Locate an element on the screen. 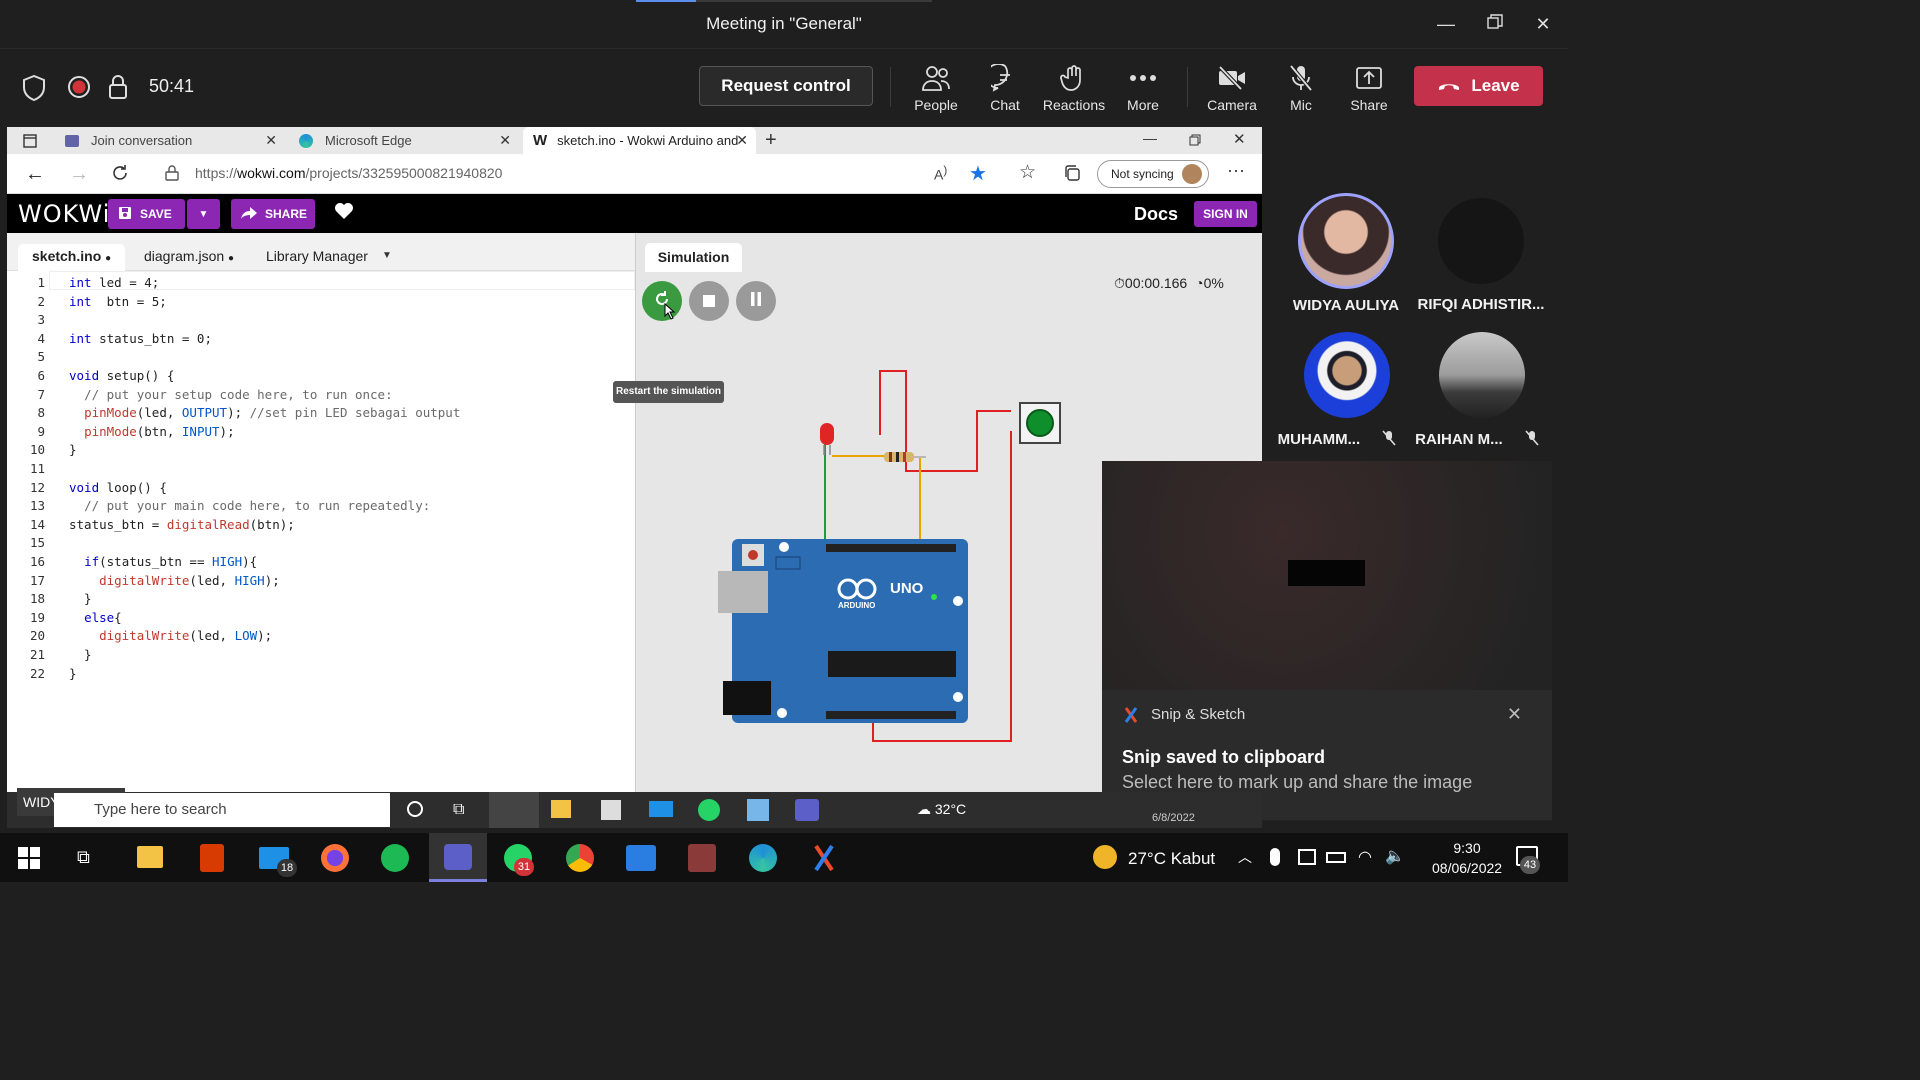 The height and width of the screenshot is (1080, 1920). edge-icon is located at coordinates (763, 858).